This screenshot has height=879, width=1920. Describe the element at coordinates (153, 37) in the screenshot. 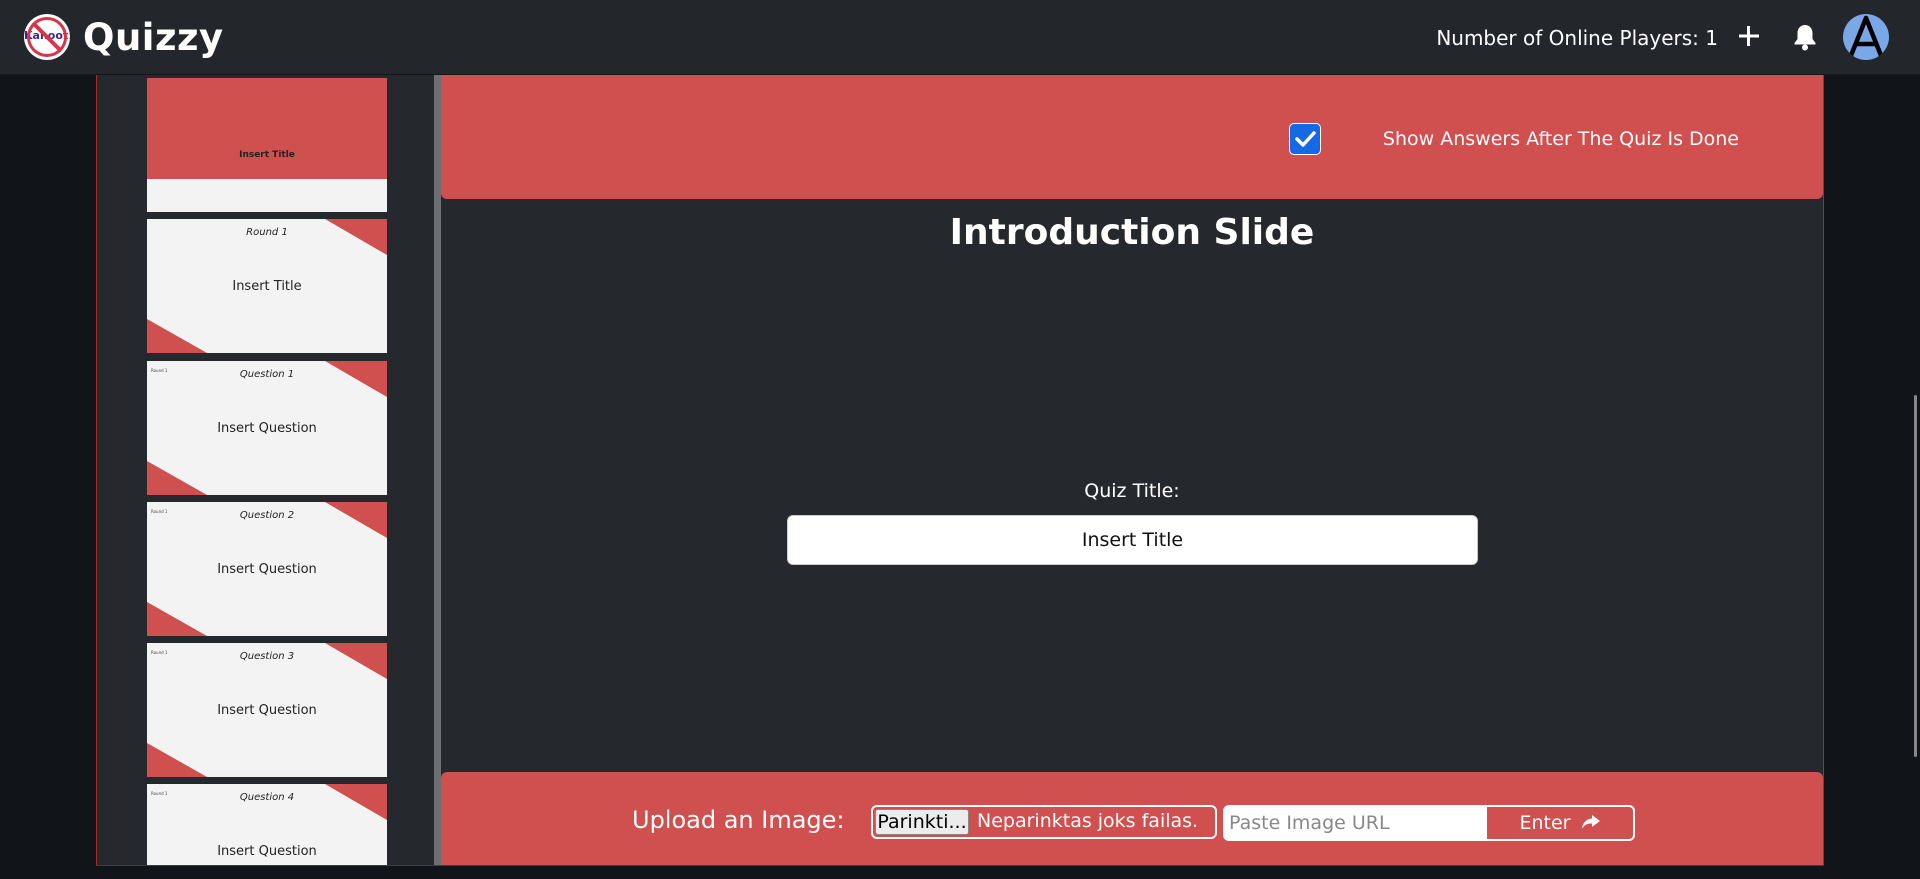

I see `brand-name: Quizzy` at that location.